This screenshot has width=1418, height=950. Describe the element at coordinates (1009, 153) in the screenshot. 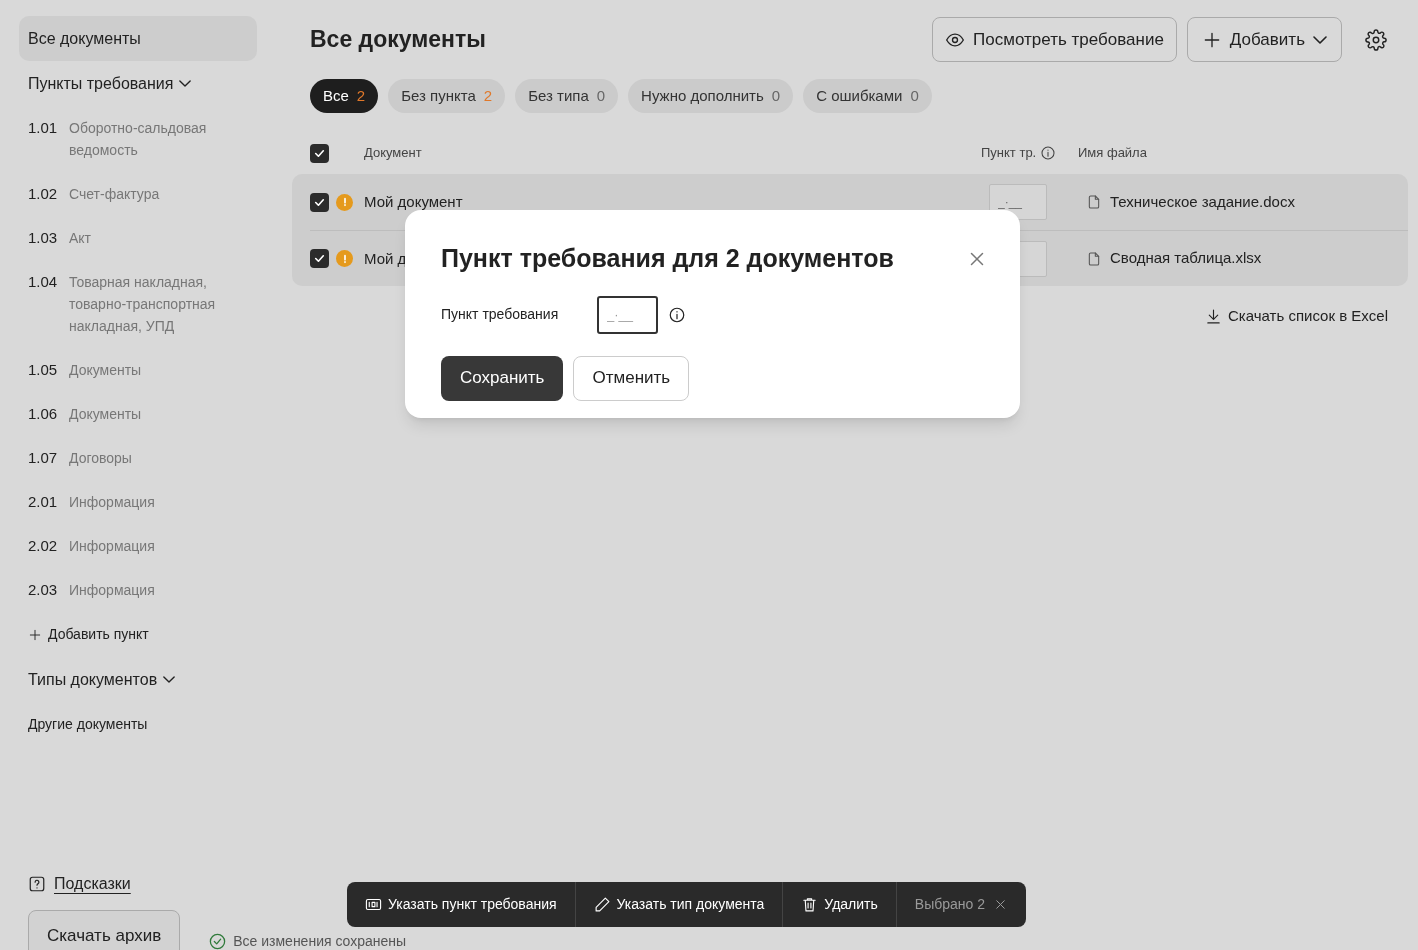

I see `column-header: Пункт тр.` at that location.